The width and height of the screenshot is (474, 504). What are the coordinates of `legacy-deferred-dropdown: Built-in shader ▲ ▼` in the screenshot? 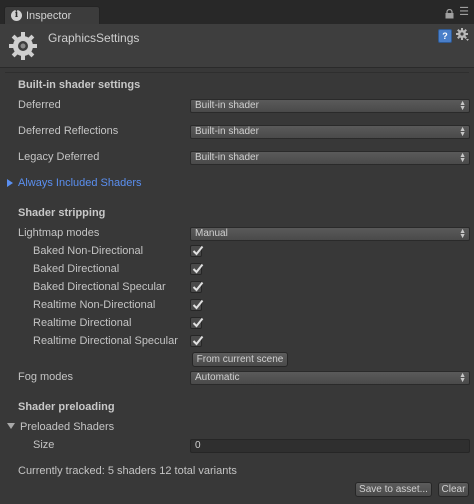 It's located at (330, 158).